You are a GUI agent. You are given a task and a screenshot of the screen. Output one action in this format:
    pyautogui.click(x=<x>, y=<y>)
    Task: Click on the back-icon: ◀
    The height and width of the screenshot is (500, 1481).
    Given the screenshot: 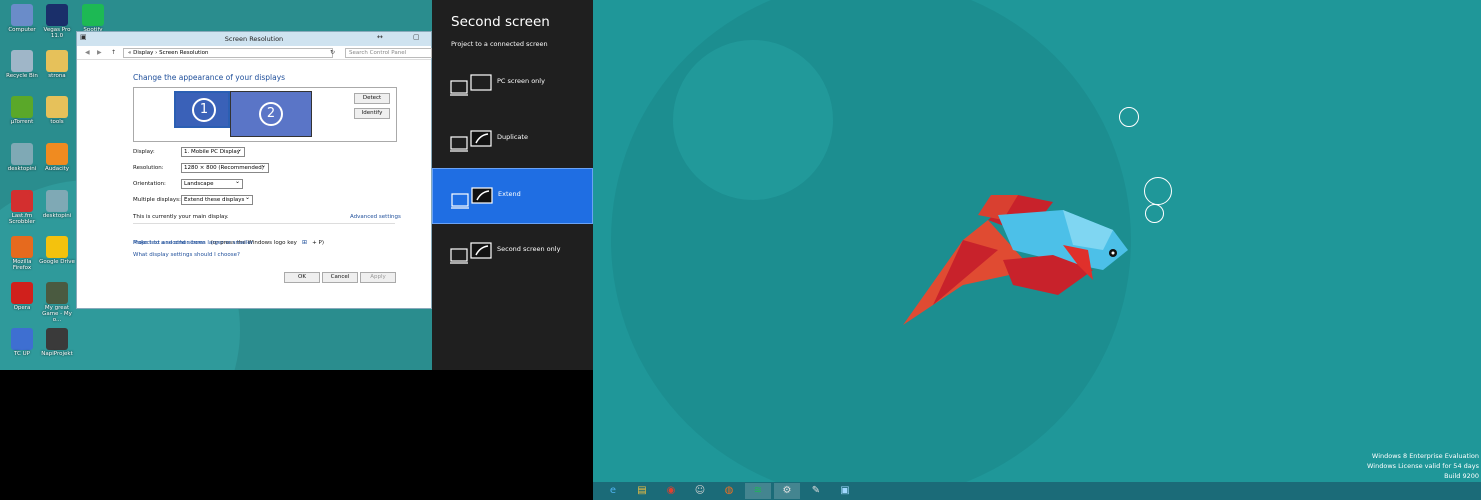 What is the action you would take?
    pyautogui.click(x=87, y=52)
    